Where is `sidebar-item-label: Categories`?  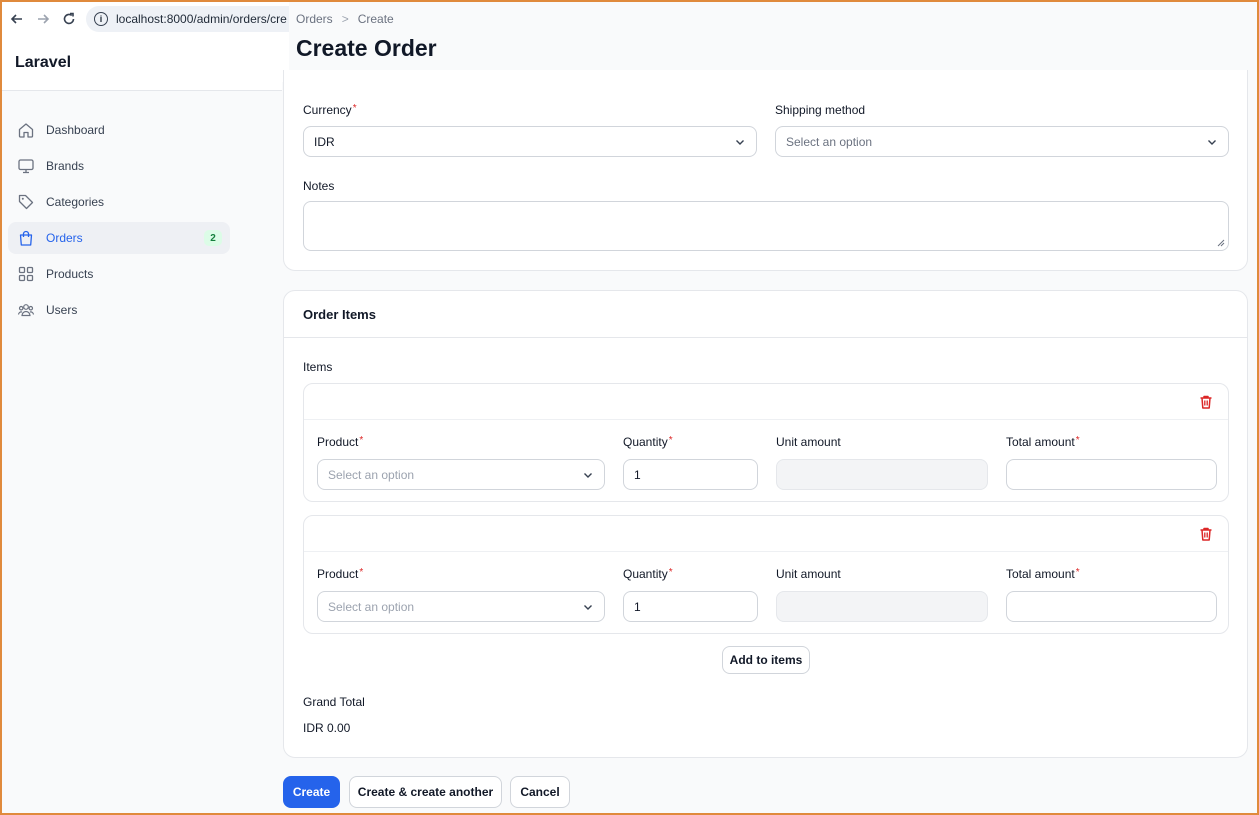 sidebar-item-label: Categories is located at coordinates (75, 202).